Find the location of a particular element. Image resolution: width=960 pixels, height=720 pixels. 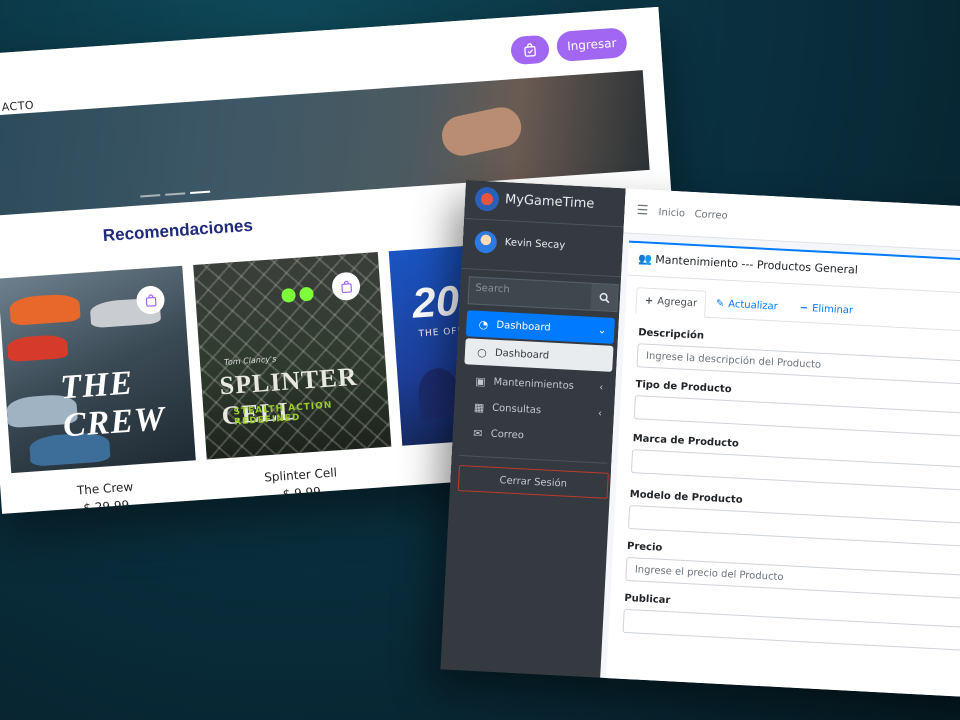

tab-label: Agregar is located at coordinates (677, 303).